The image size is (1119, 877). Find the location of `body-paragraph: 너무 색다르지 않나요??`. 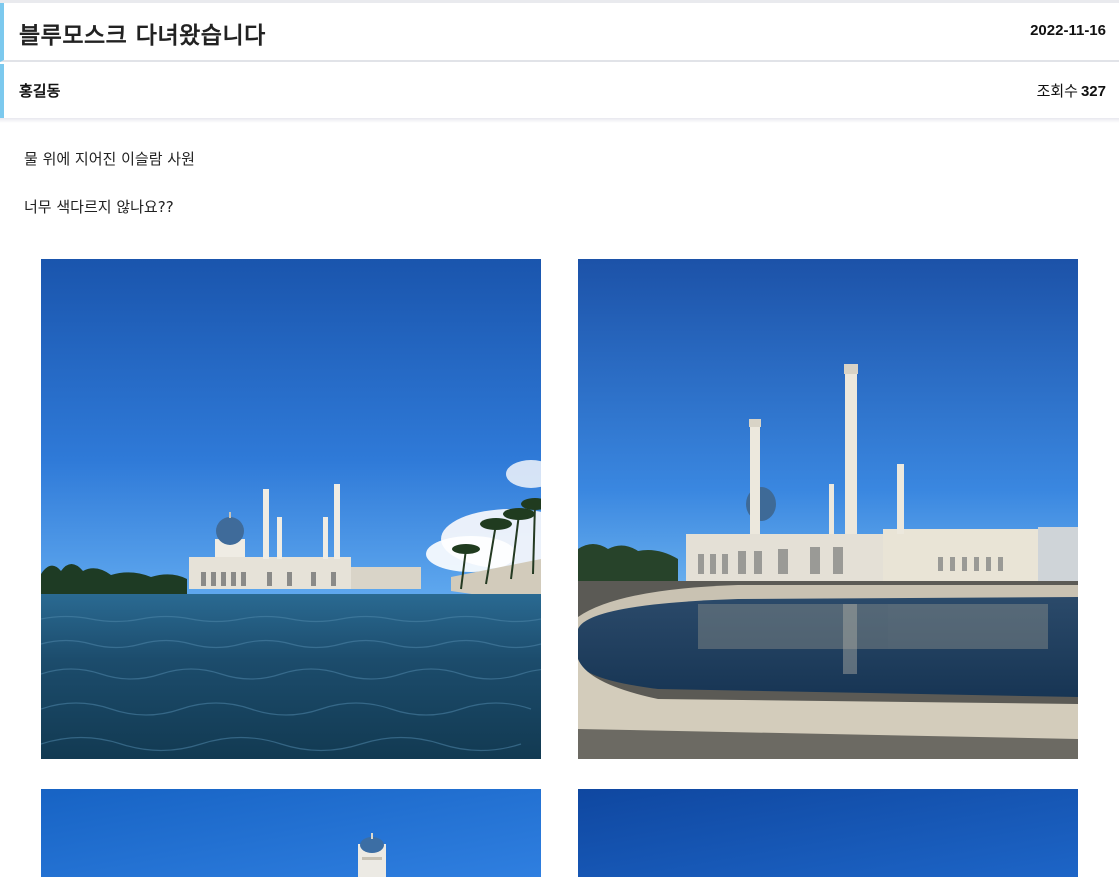

body-paragraph: 너무 색다르지 않나요?? is located at coordinates (99, 207).